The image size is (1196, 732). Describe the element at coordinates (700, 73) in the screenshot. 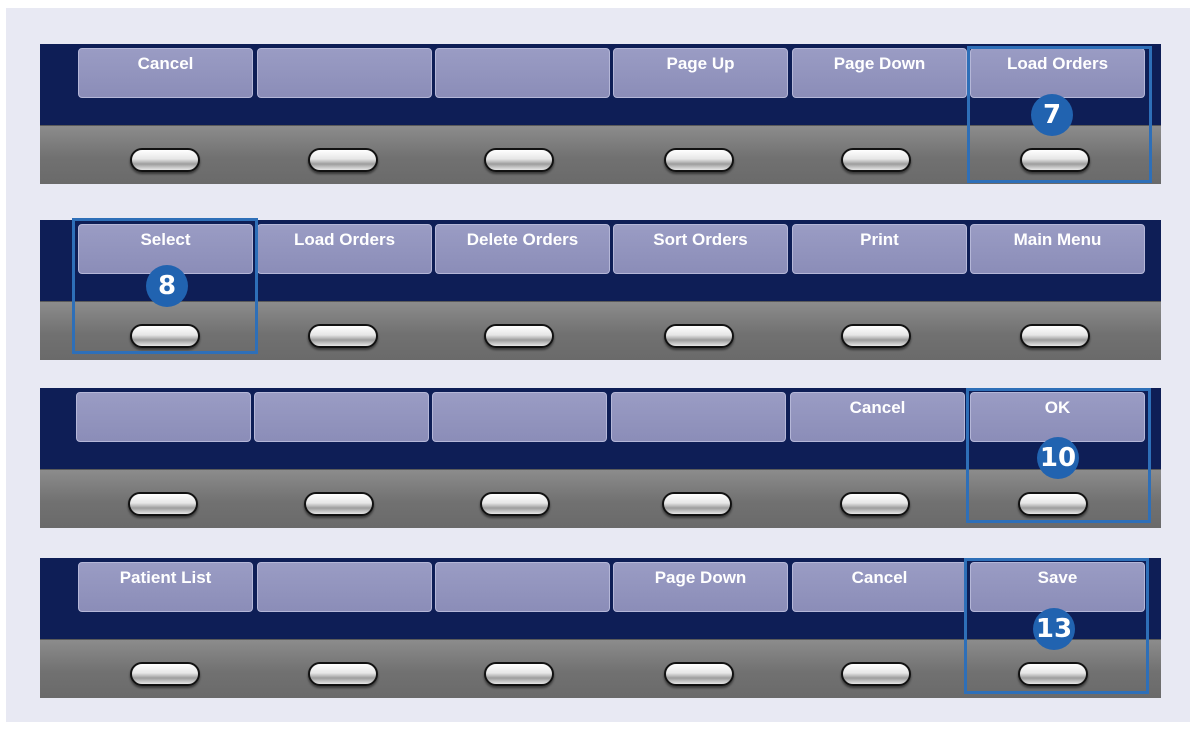

I see `softkey-4: Page Up` at that location.